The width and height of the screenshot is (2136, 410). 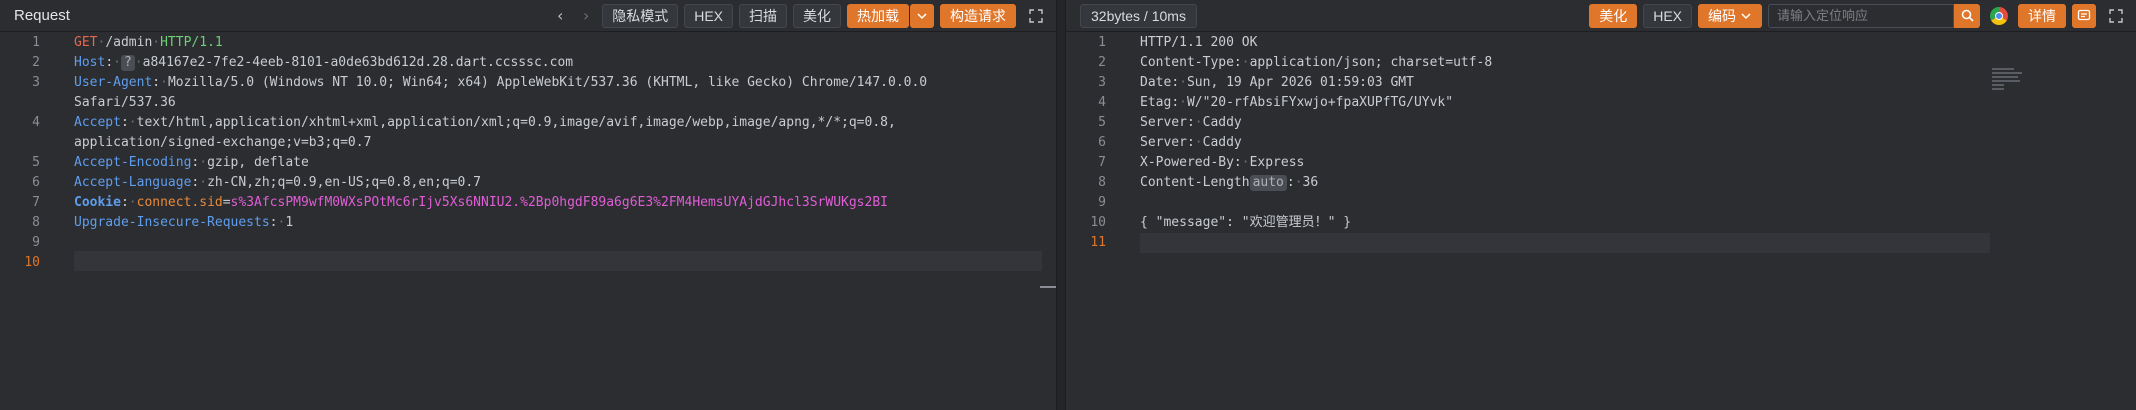 I want to click on search-icon, so click(x=1967, y=15).